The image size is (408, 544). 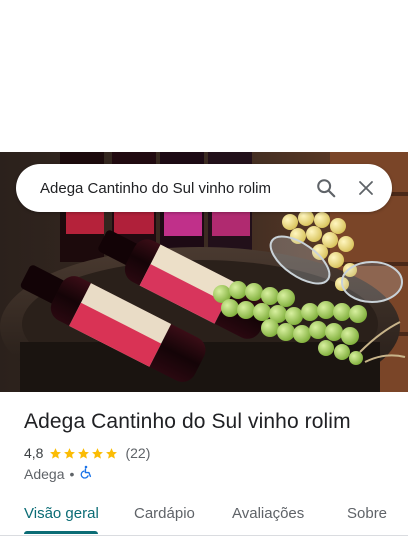 I want to click on search-bar: Adega Cantinho do Sul vinho rolim, so click(x=204, y=188).